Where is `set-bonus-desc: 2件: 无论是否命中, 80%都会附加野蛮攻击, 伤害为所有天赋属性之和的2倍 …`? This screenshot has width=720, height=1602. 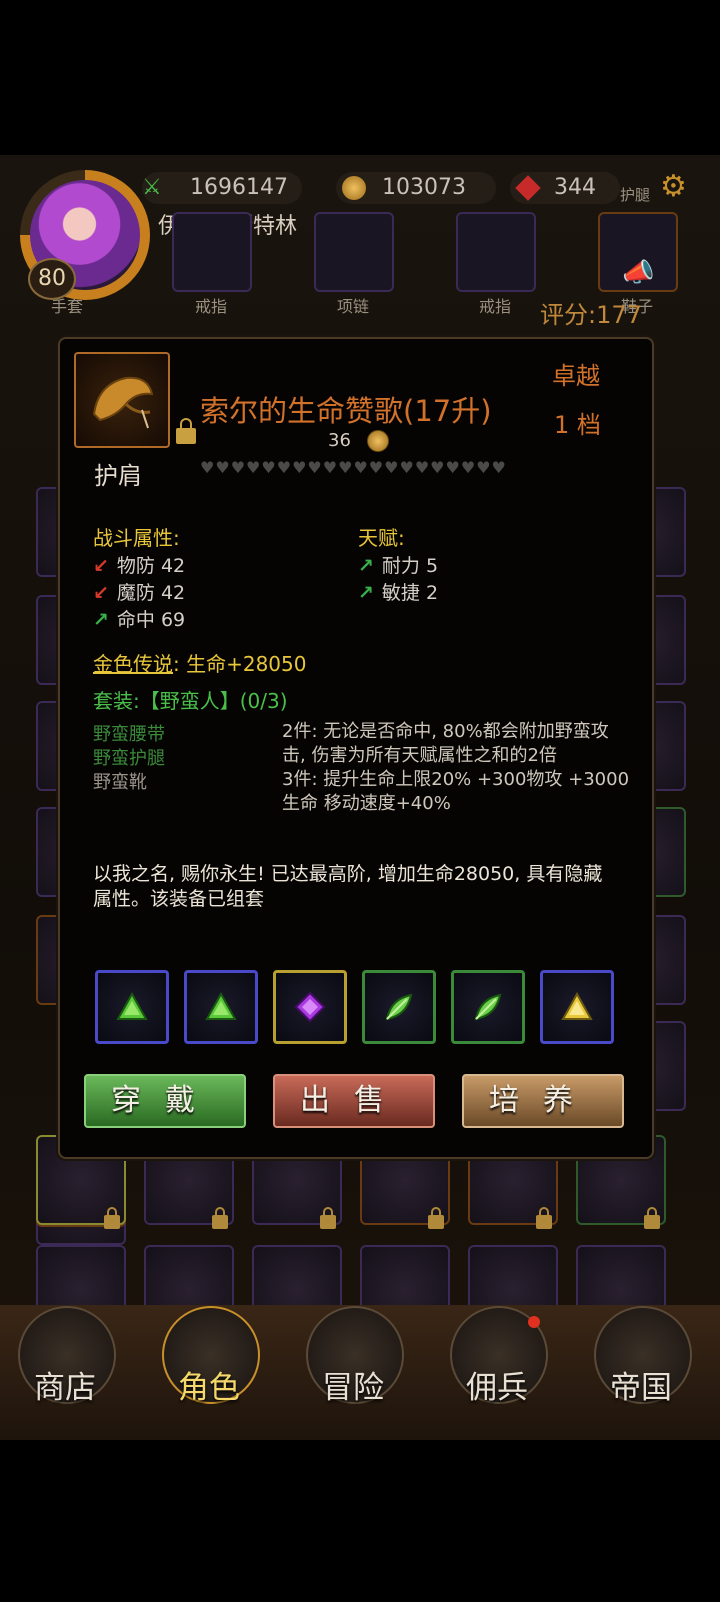 set-bonus-desc: 2件: 无论是否命中, 80%都会附加野蛮攻击, 伤害为所有天赋属性之和的2倍 … is located at coordinates (457, 768).